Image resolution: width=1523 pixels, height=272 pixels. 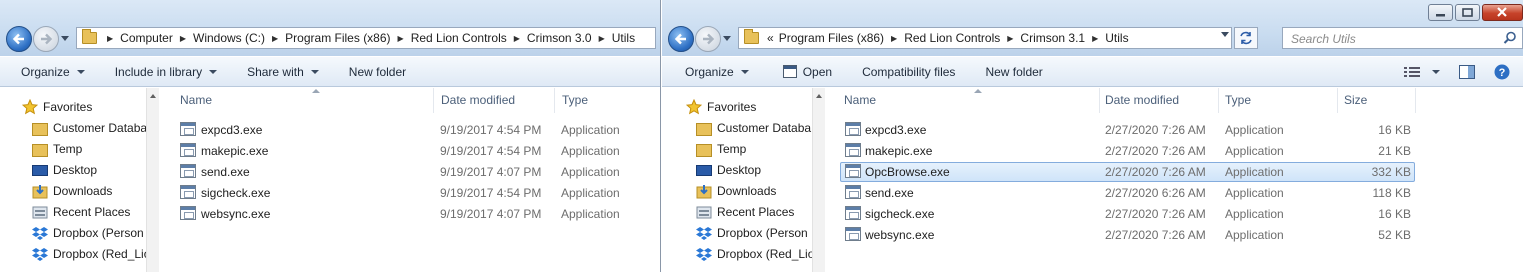 What do you see at coordinates (1246, 38) in the screenshot?
I see `refresh-button` at bounding box center [1246, 38].